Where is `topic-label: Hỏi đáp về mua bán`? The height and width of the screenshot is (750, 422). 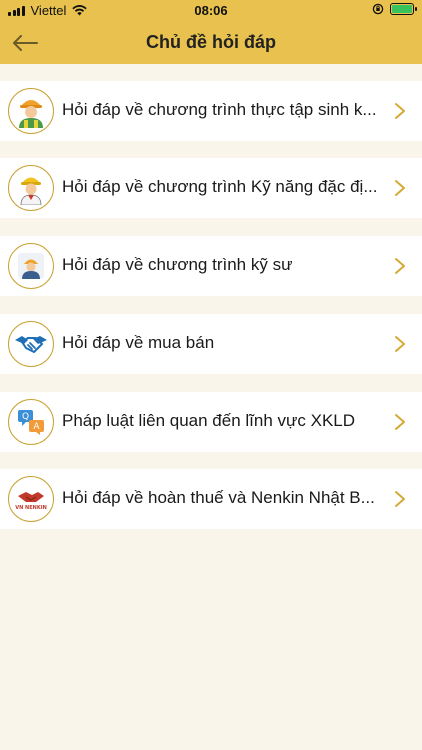
topic-label: Hỏi đáp về mua bán is located at coordinates (138, 342).